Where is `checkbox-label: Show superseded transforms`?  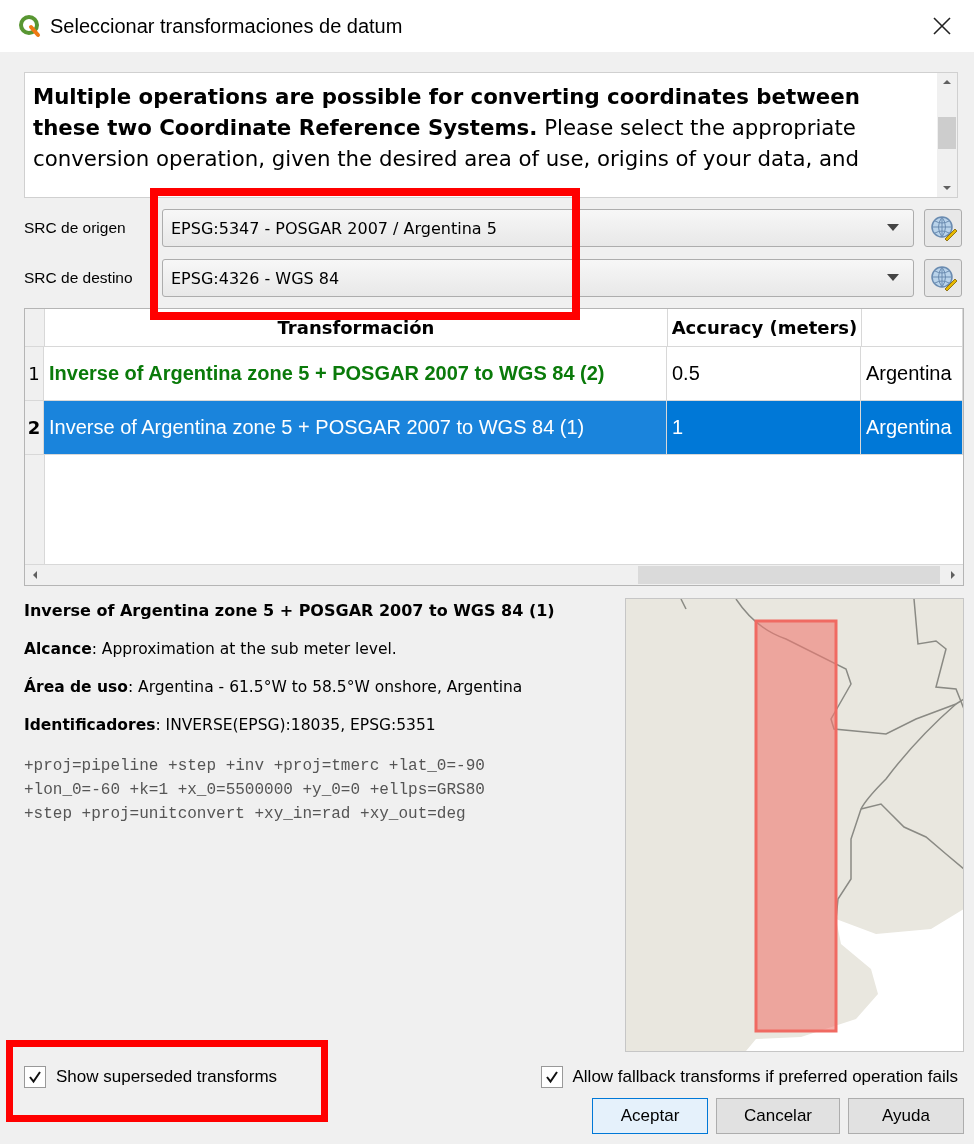
checkbox-label: Show superseded transforms is located at coordinates (167, 1077).